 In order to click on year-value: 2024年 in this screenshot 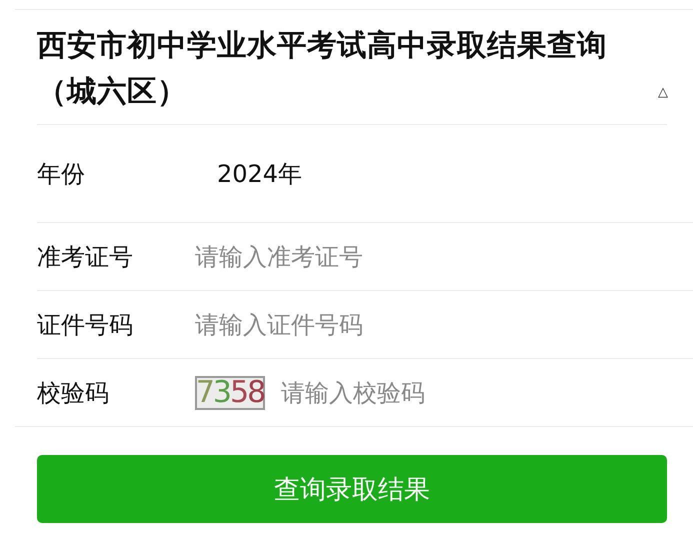, I will do `click(259, 174)`.